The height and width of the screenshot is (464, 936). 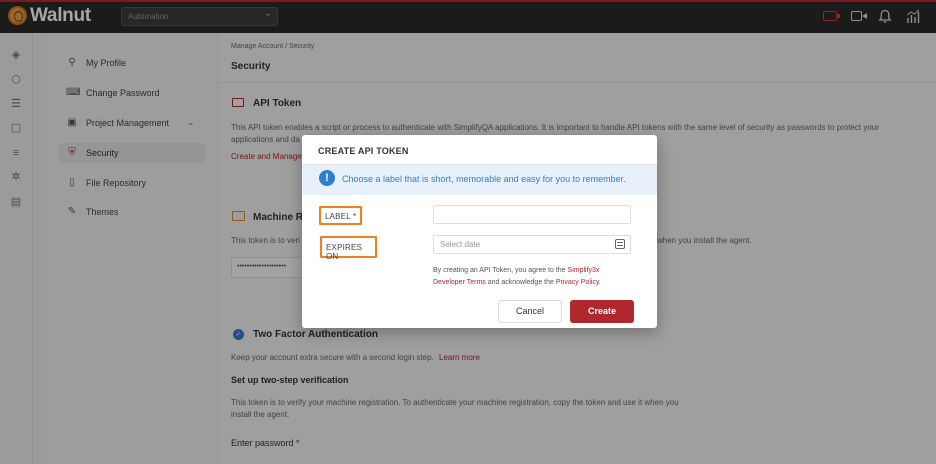 I want to click on label-input, so click(x=532, y=214).